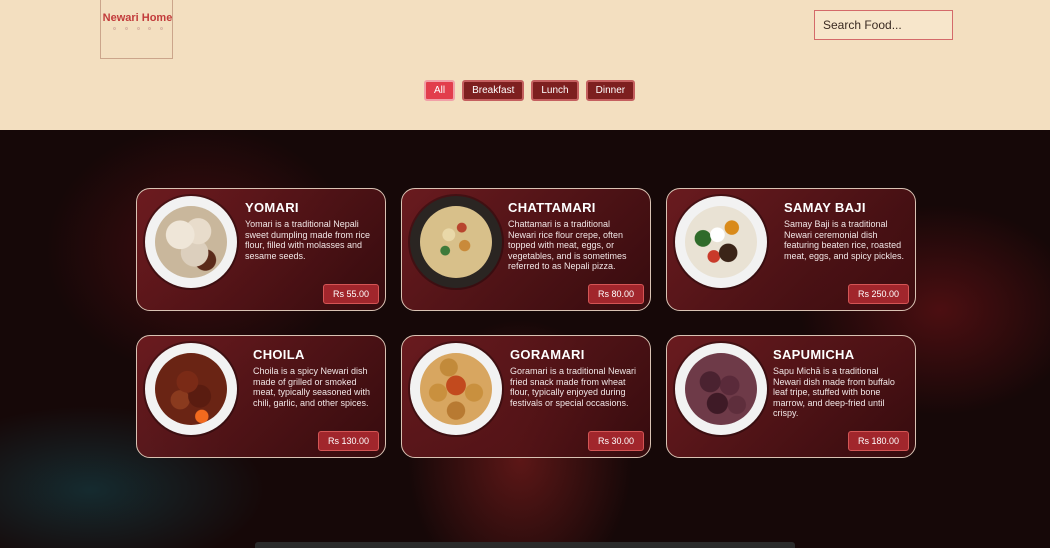 Image resolution: width=1050 pixels, height=548 pixels. Describe the element at coordinates (878, 294) in the screenshot. I see `price-button: Rs 250.00` at that location.